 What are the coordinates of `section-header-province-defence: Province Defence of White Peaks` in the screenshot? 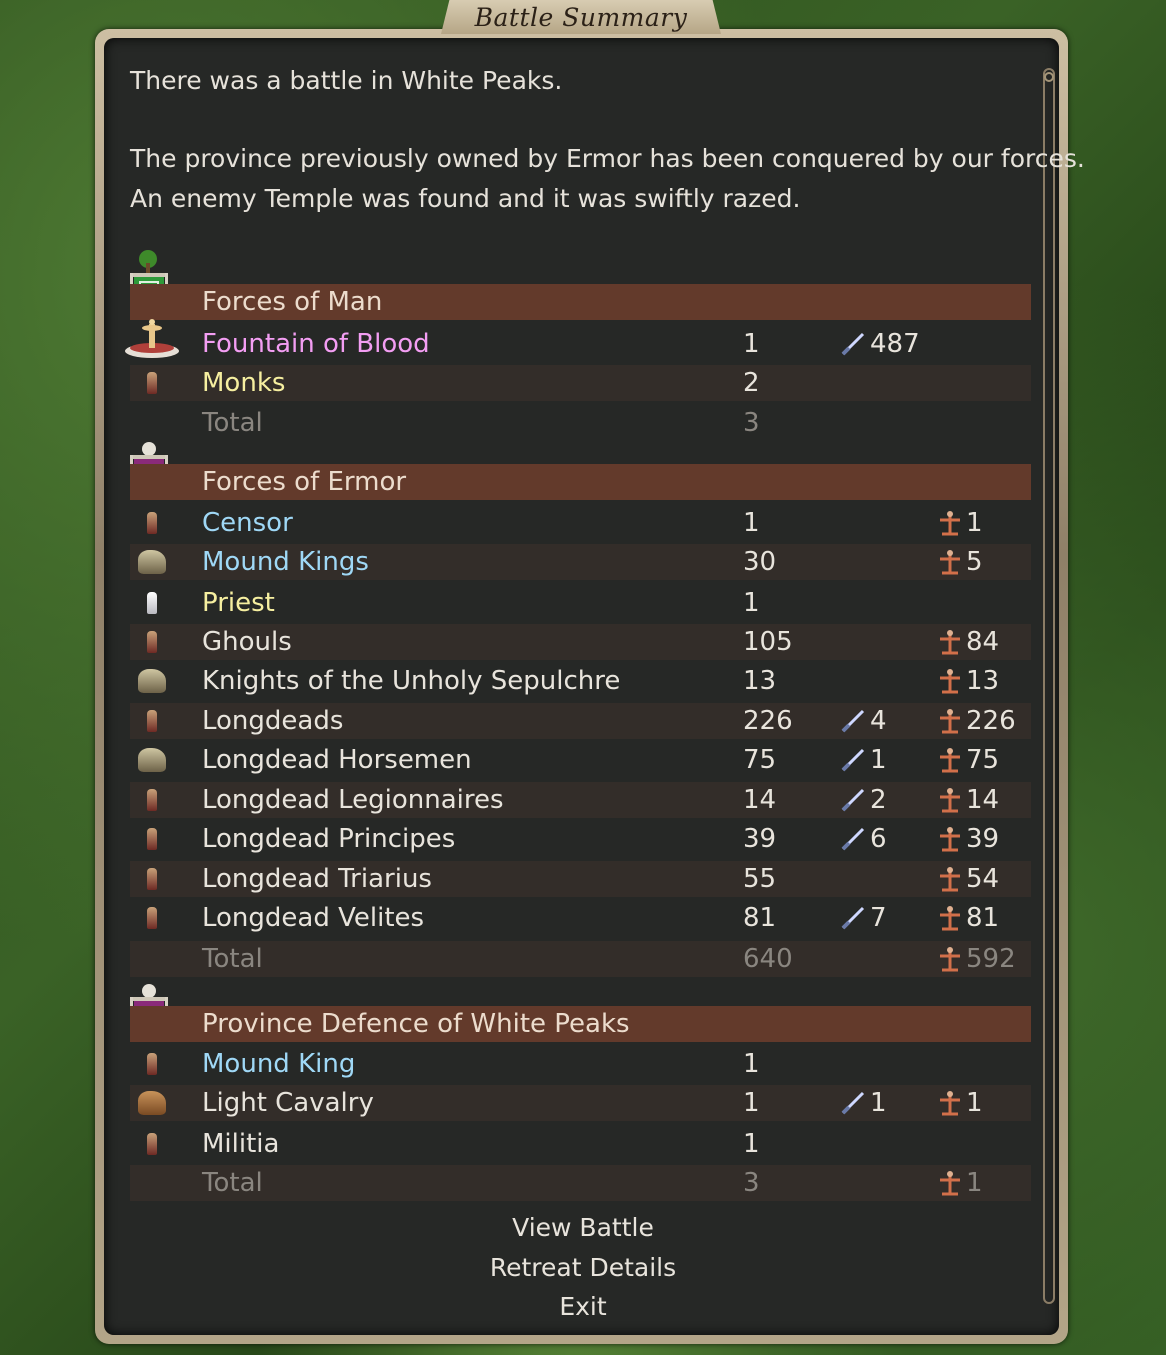 It's located at (580, 1024).